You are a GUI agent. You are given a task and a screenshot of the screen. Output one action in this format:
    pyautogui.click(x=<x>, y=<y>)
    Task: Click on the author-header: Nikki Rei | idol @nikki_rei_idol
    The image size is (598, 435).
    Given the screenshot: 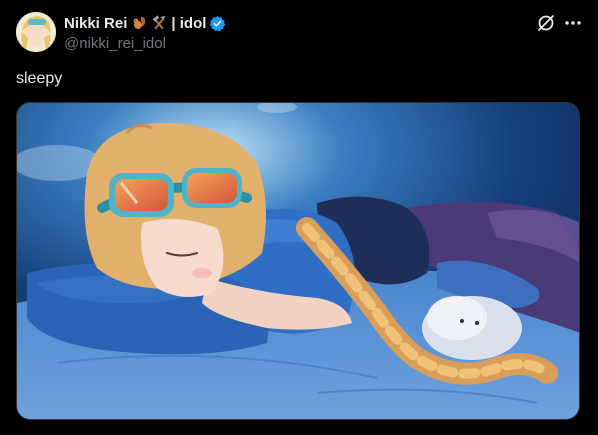 What is the action you would take?
    pyautogui.click(x=145, y=32)
    